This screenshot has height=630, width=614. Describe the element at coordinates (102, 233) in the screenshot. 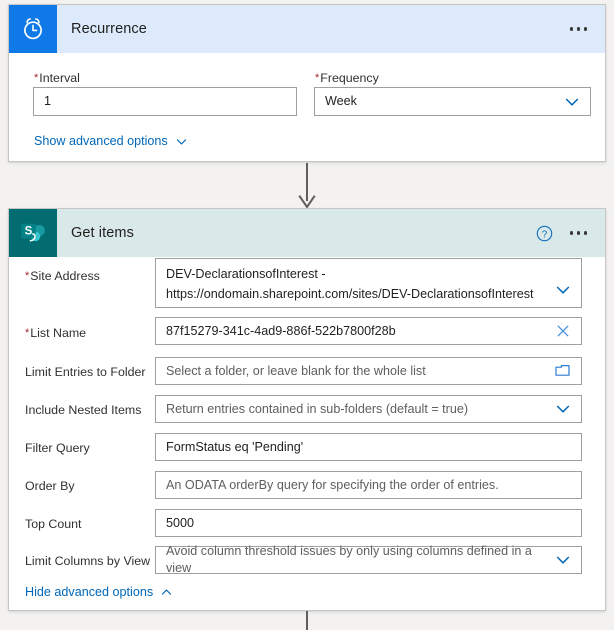

I see `get-items-card-title: Get items` at that location.